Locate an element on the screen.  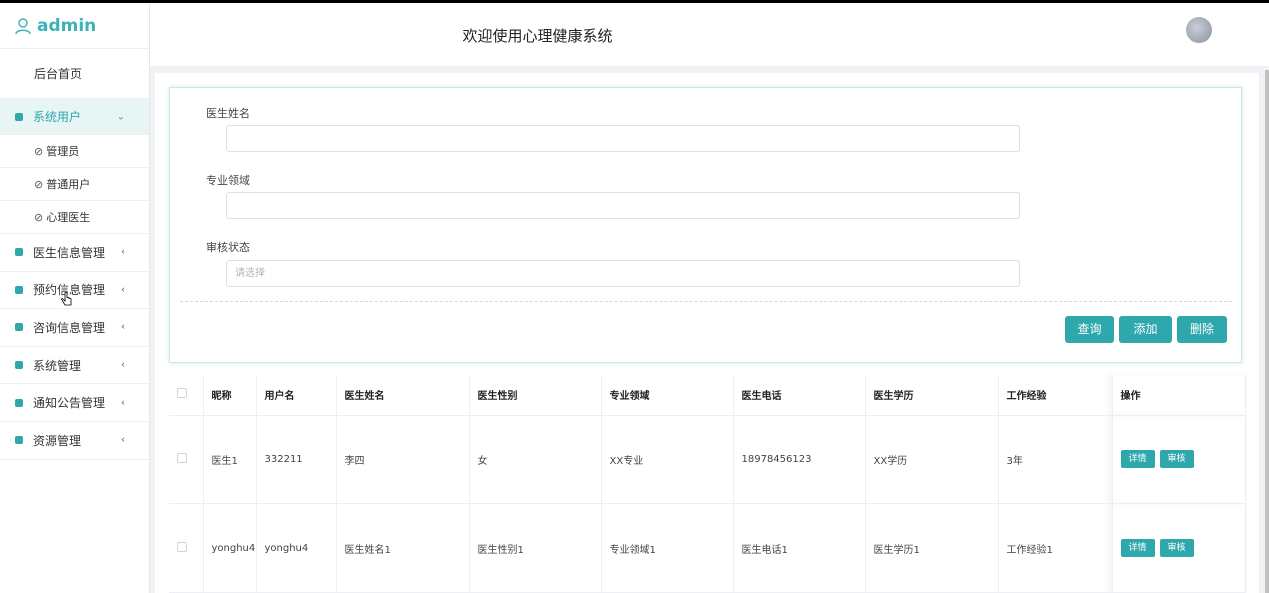
cell-doctor-name: 李四 is located at coordinates (403, 460).